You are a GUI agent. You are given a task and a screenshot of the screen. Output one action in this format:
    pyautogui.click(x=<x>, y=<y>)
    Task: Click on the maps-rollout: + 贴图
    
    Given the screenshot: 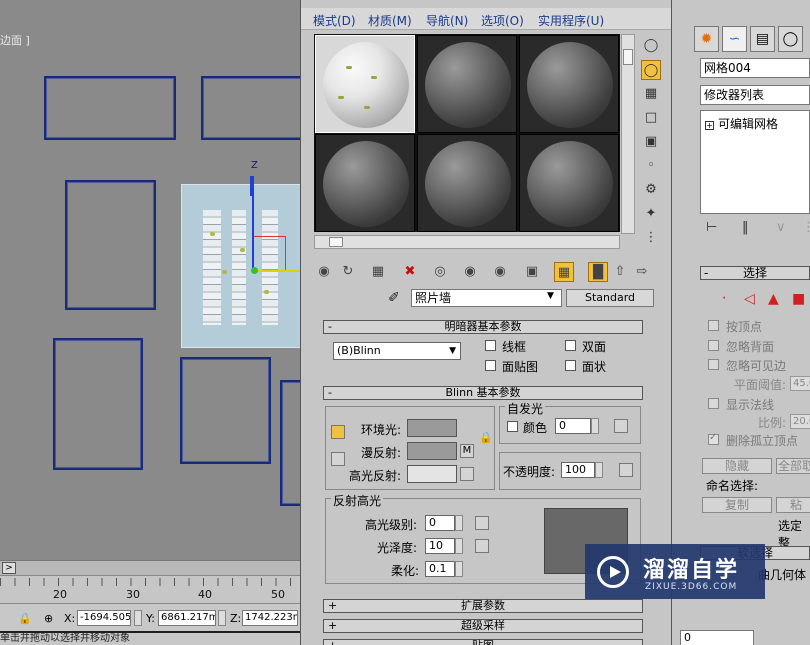 What is the action you would take?
    pyautogui.click(x=483, y=642)
    